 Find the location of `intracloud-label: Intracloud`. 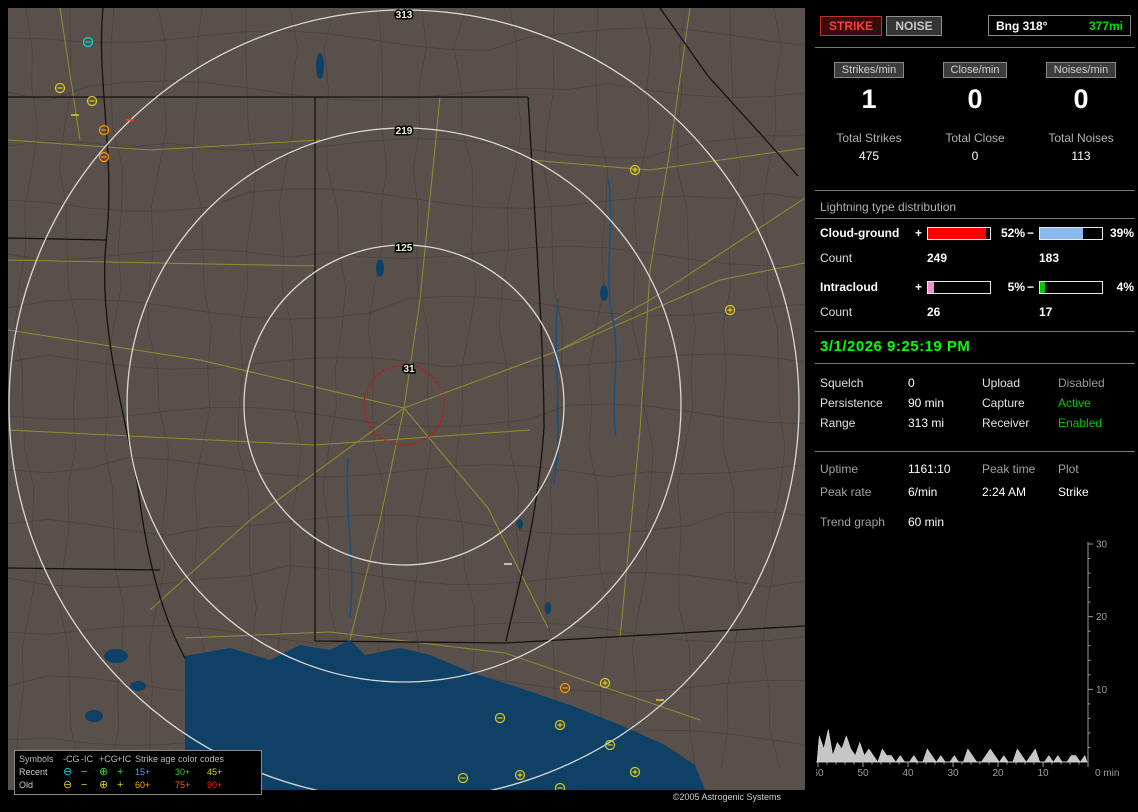

intracloud-label: Intracloud is located at coordinates (849, 287).